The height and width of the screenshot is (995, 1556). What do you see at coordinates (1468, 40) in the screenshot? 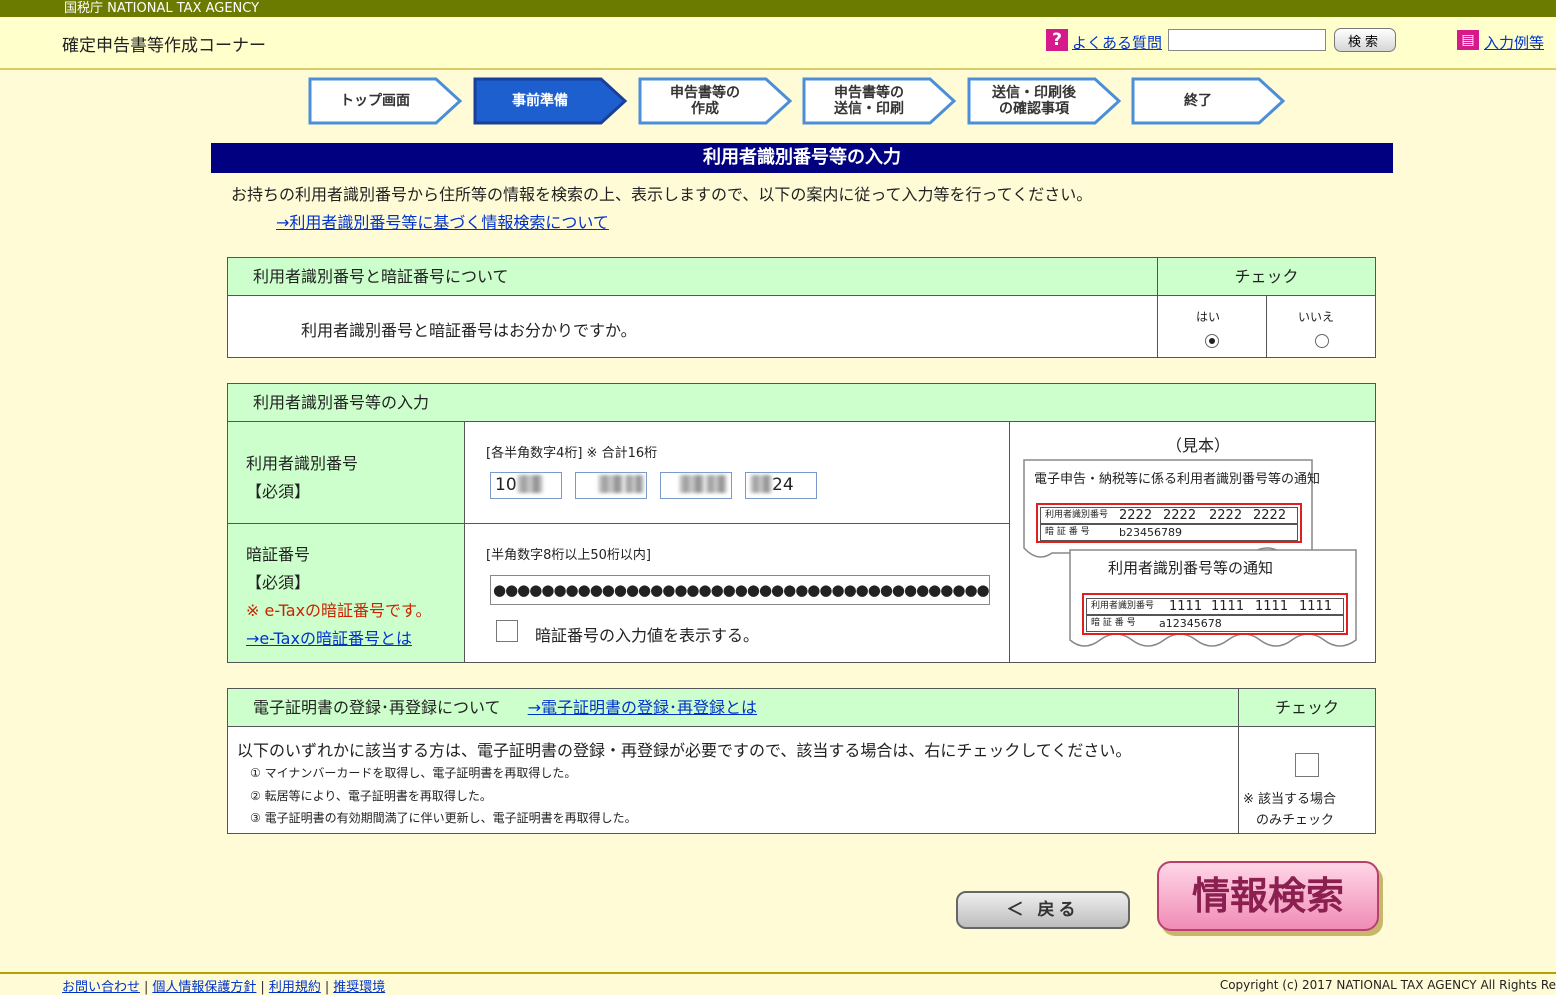
I see `book-icon: ▤` at bounding box center [1468, 40].